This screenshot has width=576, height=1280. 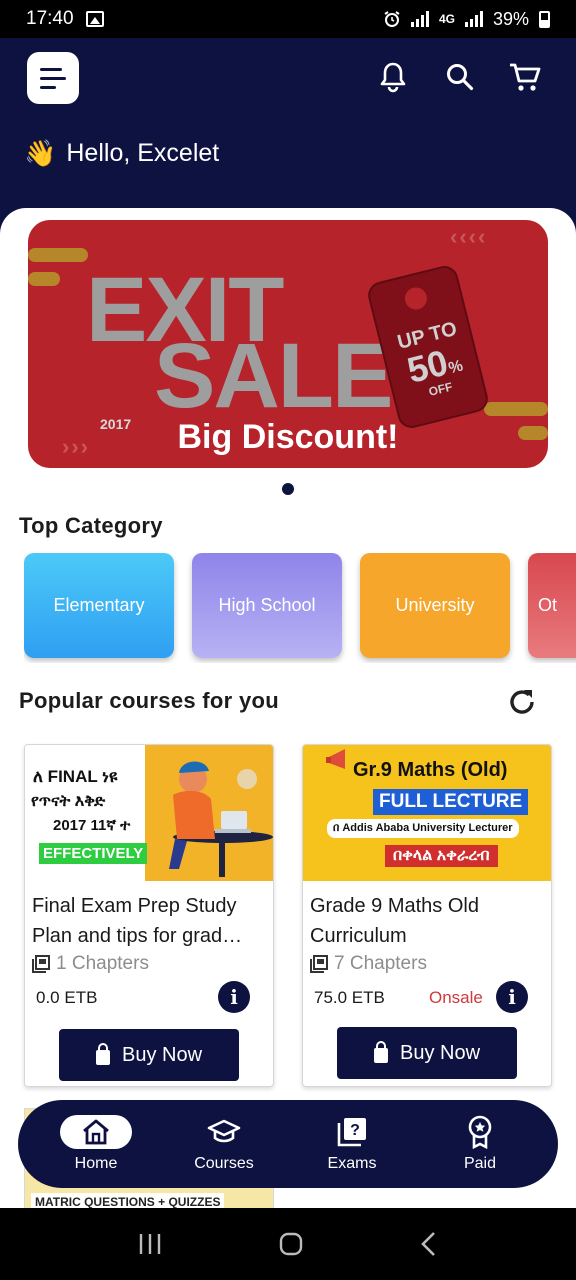 What do you see at coordinates (419, 19) in the screenshot?
I see `wifi-signal-icon` at bounding box center [419, 19].